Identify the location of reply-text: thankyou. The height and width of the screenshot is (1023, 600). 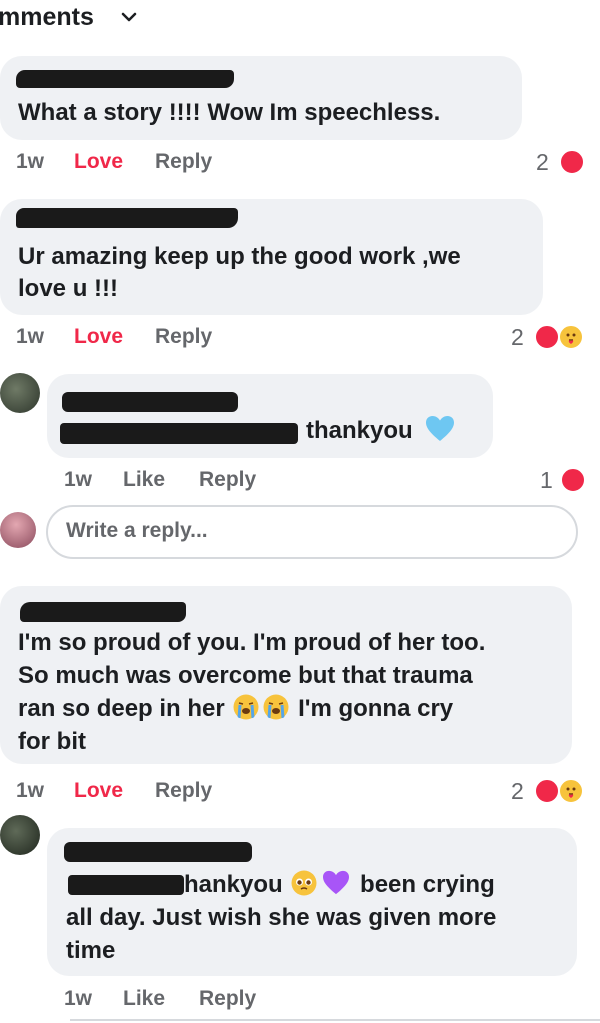
(359, 430).